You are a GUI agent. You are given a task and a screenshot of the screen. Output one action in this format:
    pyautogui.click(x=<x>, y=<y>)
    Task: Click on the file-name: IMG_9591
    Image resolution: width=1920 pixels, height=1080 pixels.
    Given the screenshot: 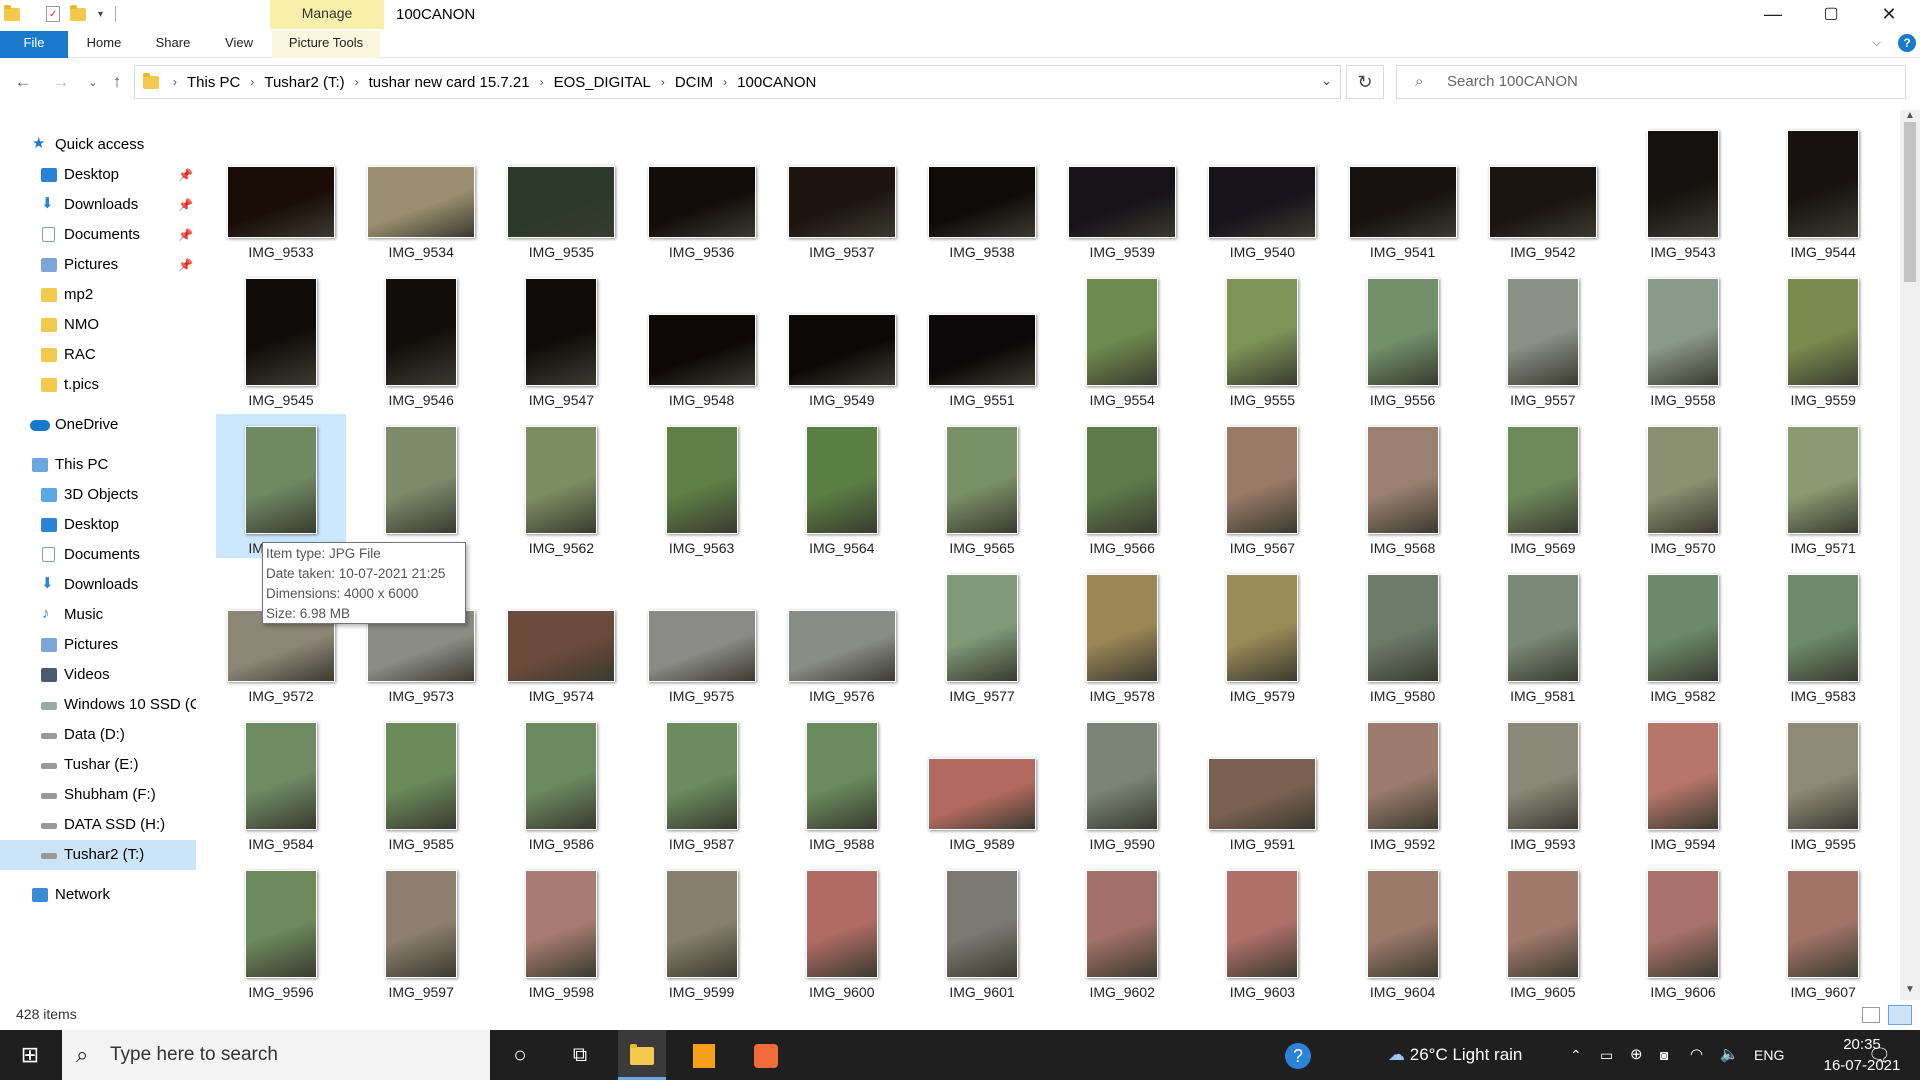 What is the action you would take?
    pyautogui.click(x=1262, y=844)
    